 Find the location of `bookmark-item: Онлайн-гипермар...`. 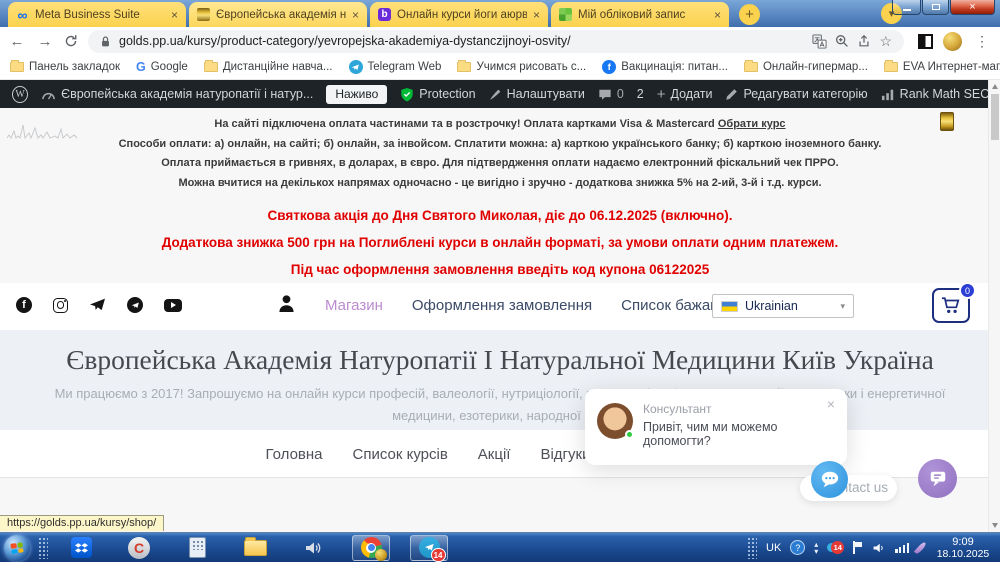

bookmark-item: Онлайн-гипермар... is located at coordinates (805, 66).